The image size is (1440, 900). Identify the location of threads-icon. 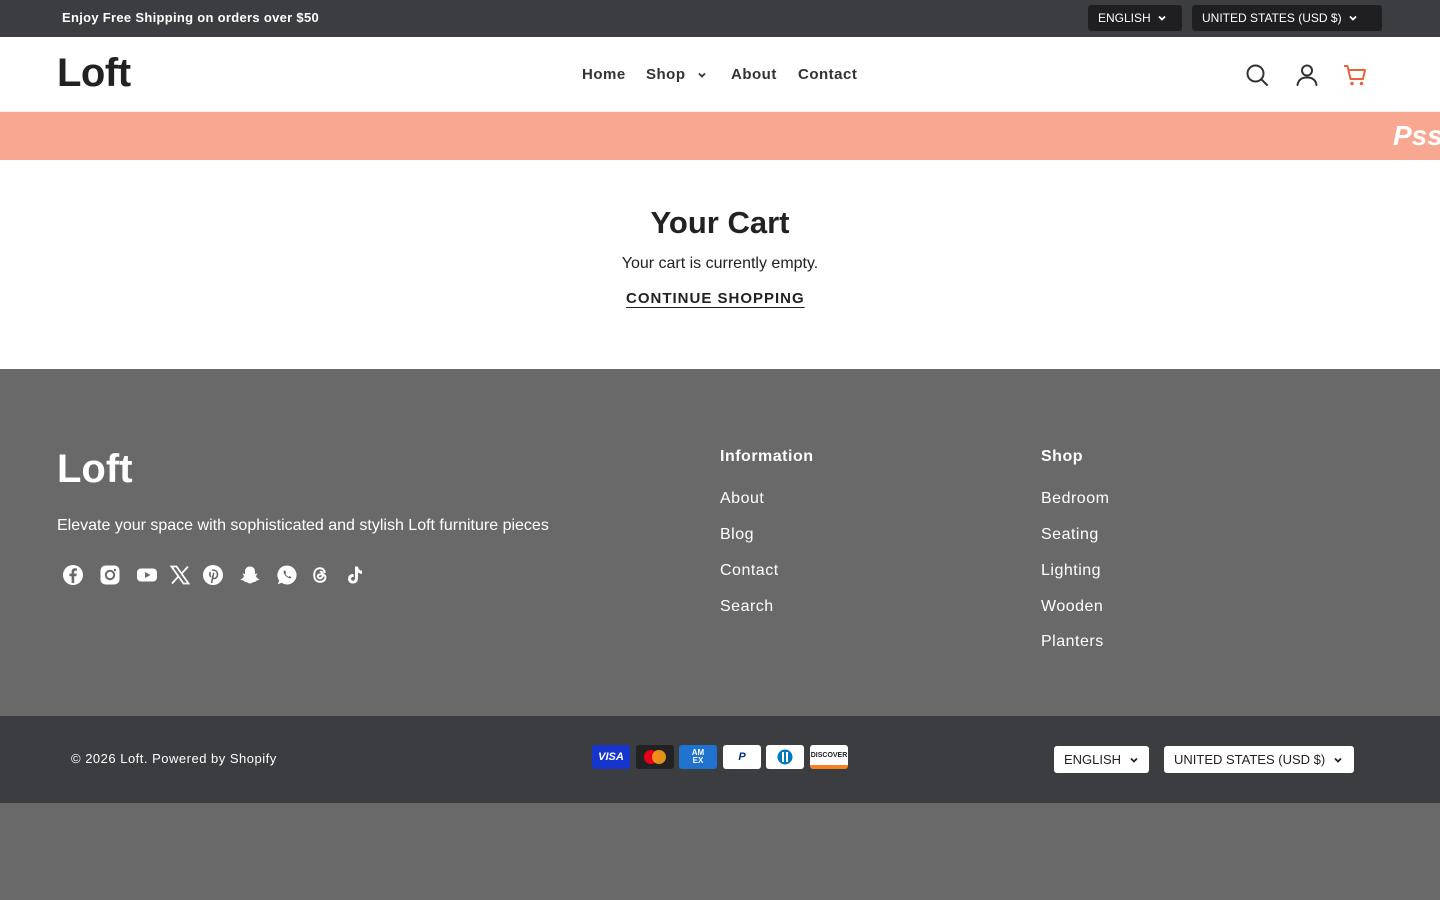
(320, 575).